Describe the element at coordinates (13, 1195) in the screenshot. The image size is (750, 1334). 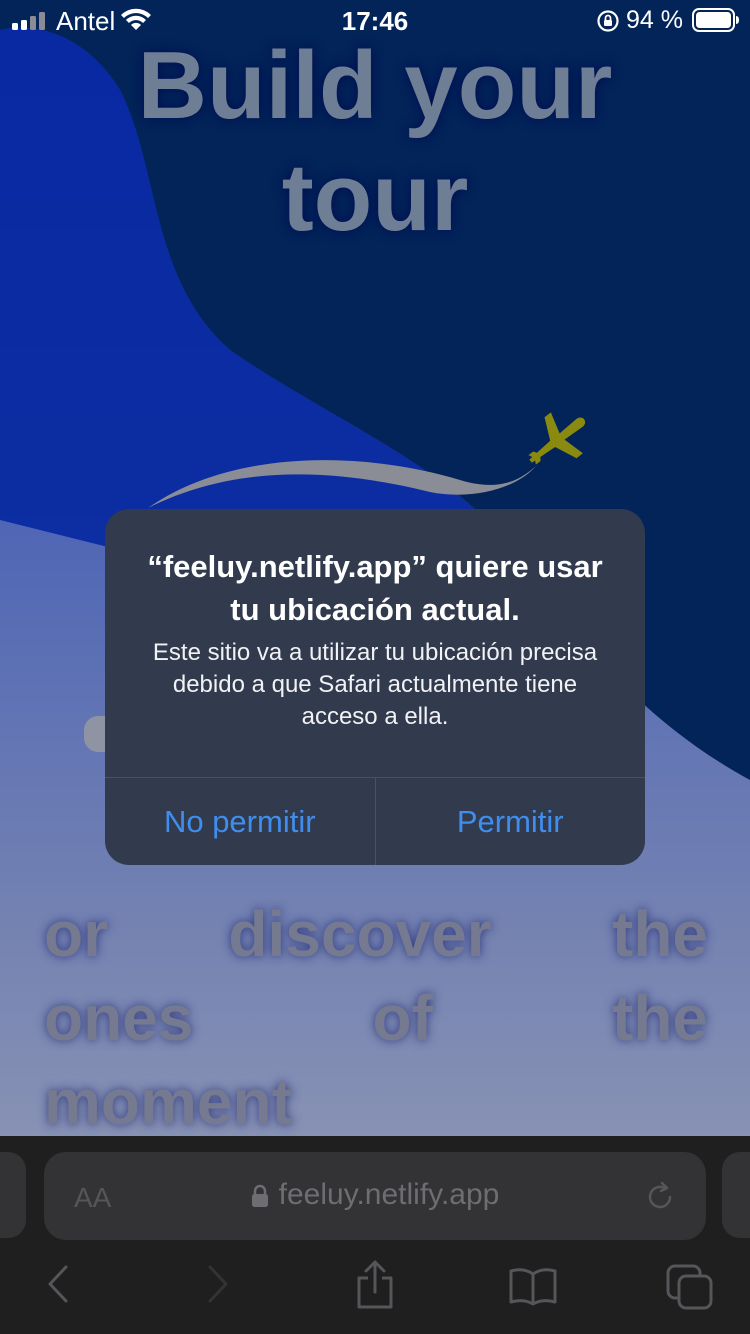
I see `previous-tab-peek` at that location.